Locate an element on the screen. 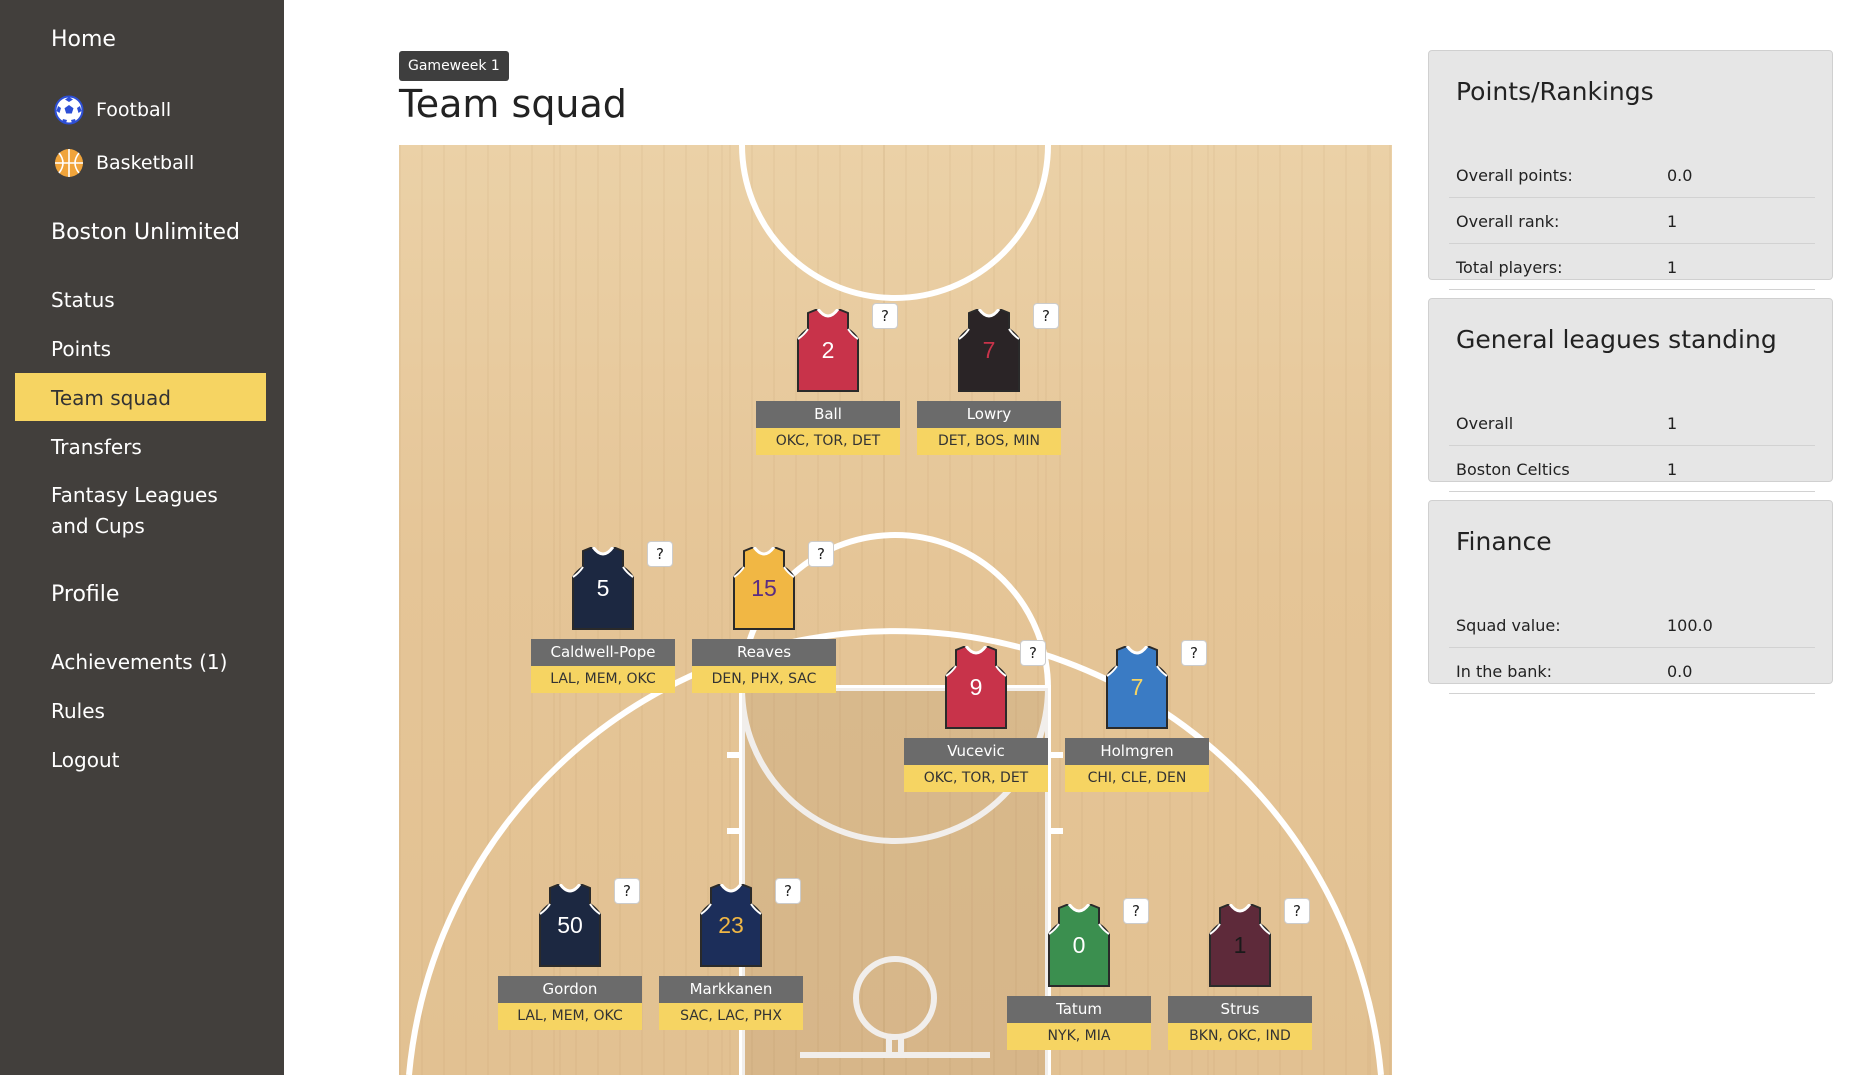 This screenshot has width=1858, height=1075. jersey-number: 5 is located at coordinates (603, 588).